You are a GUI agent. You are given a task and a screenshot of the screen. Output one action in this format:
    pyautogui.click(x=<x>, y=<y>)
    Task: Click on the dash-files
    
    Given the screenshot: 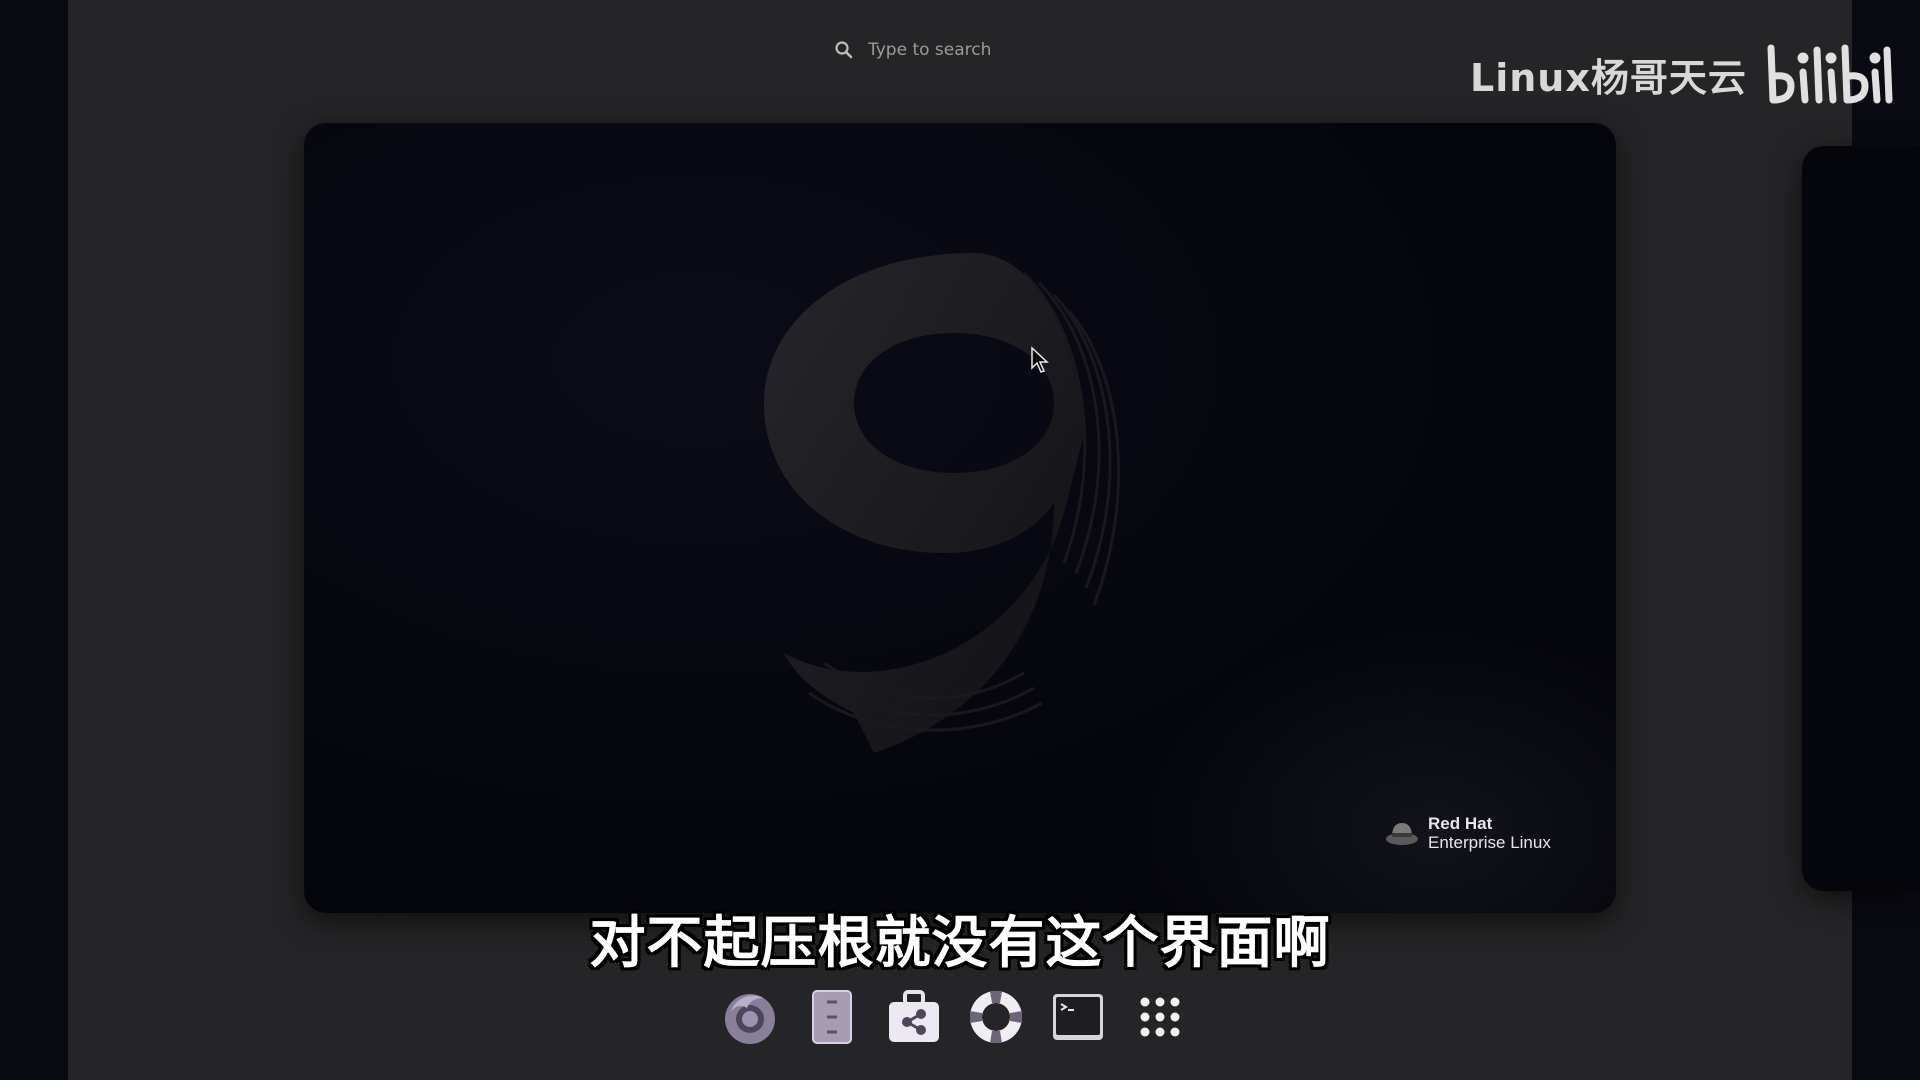 What is the action you would take?
    pyautogui.click(x=832, y=1017)
    